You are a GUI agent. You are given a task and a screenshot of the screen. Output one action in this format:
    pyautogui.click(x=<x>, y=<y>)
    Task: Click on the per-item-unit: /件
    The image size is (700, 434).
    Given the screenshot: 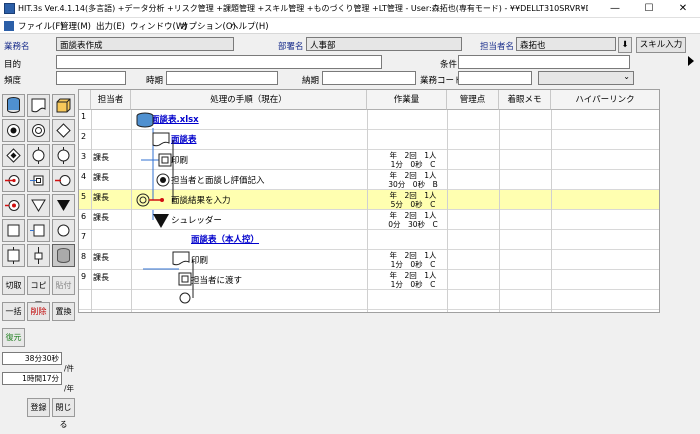 What is the action you would take?
    pyautogui.click(x=69, y=368)
    